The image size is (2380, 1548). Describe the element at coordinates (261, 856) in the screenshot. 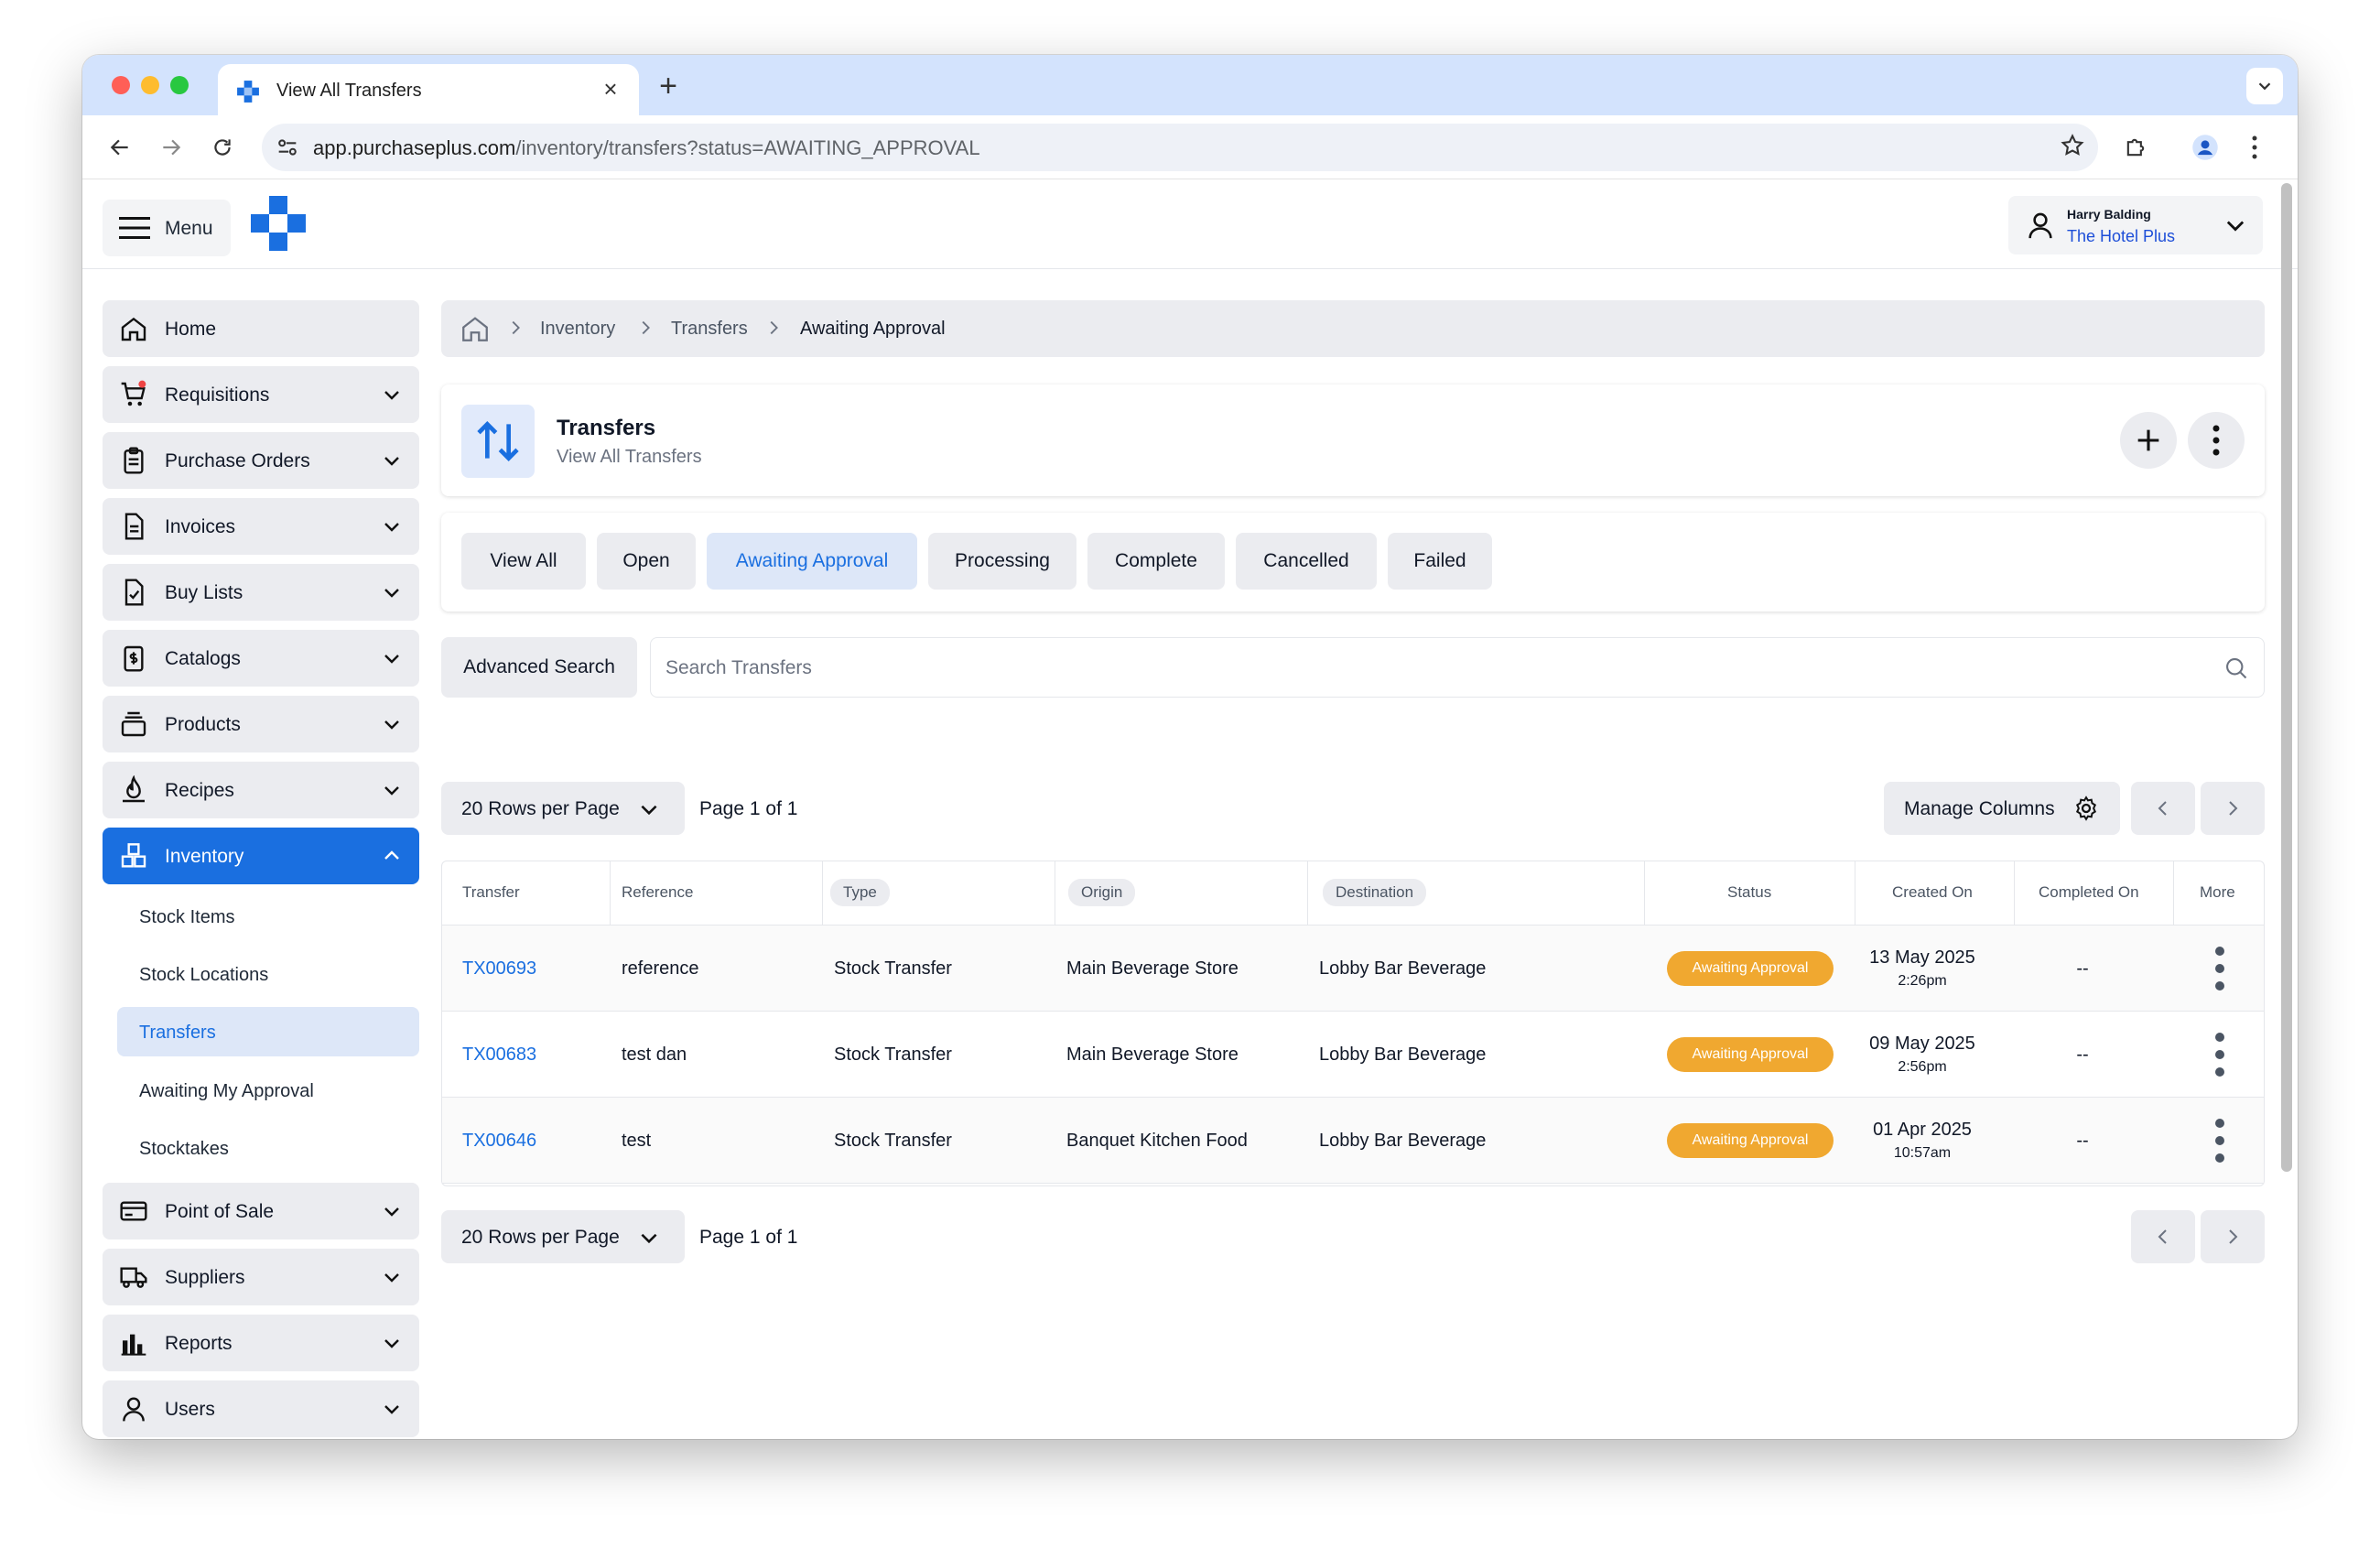

I see `sidebar-item-inventory: Inventory` at that location.